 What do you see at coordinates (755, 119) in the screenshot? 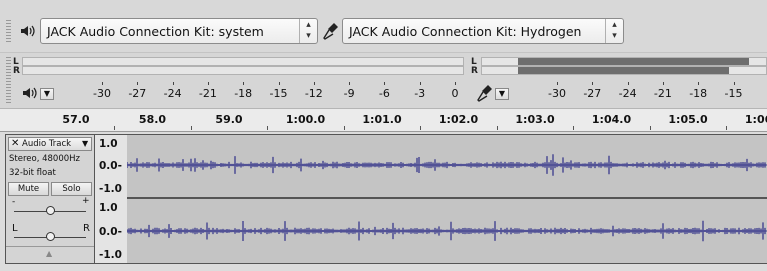
I see `timeline-label: 1:06.0` at bounding box center [755, 119].